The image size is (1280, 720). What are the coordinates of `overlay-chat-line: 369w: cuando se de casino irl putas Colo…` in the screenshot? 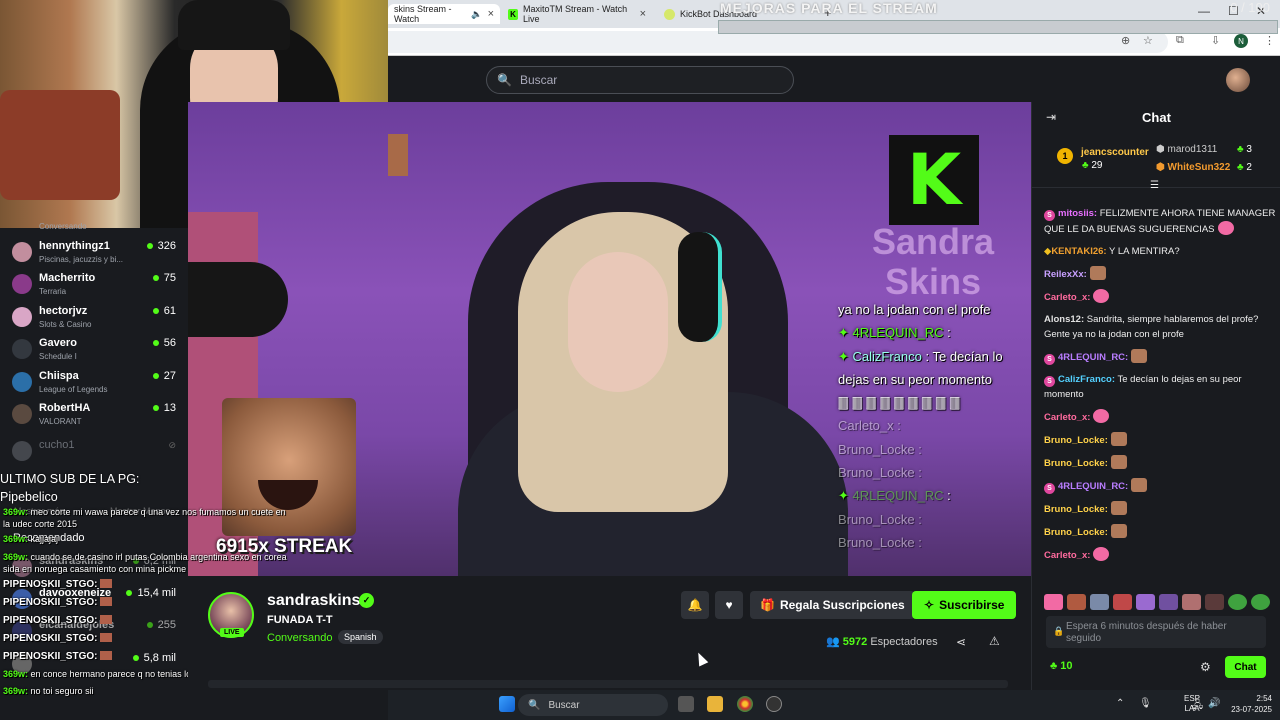 It's located at (145, 563).